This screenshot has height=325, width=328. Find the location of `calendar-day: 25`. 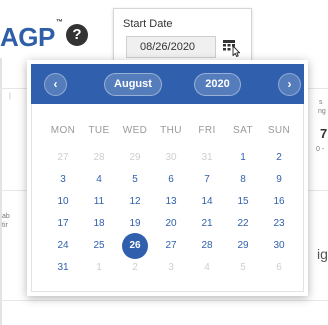

calendar-day: 25 is located at coordinates (99, 246).